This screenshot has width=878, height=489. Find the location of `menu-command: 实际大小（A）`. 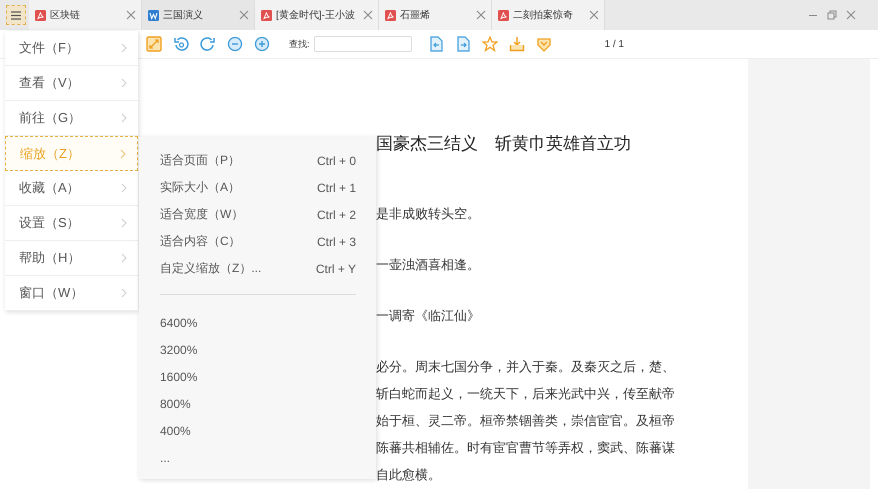

menu-command: 实际大小（A） is located at coordinates (200, 187).